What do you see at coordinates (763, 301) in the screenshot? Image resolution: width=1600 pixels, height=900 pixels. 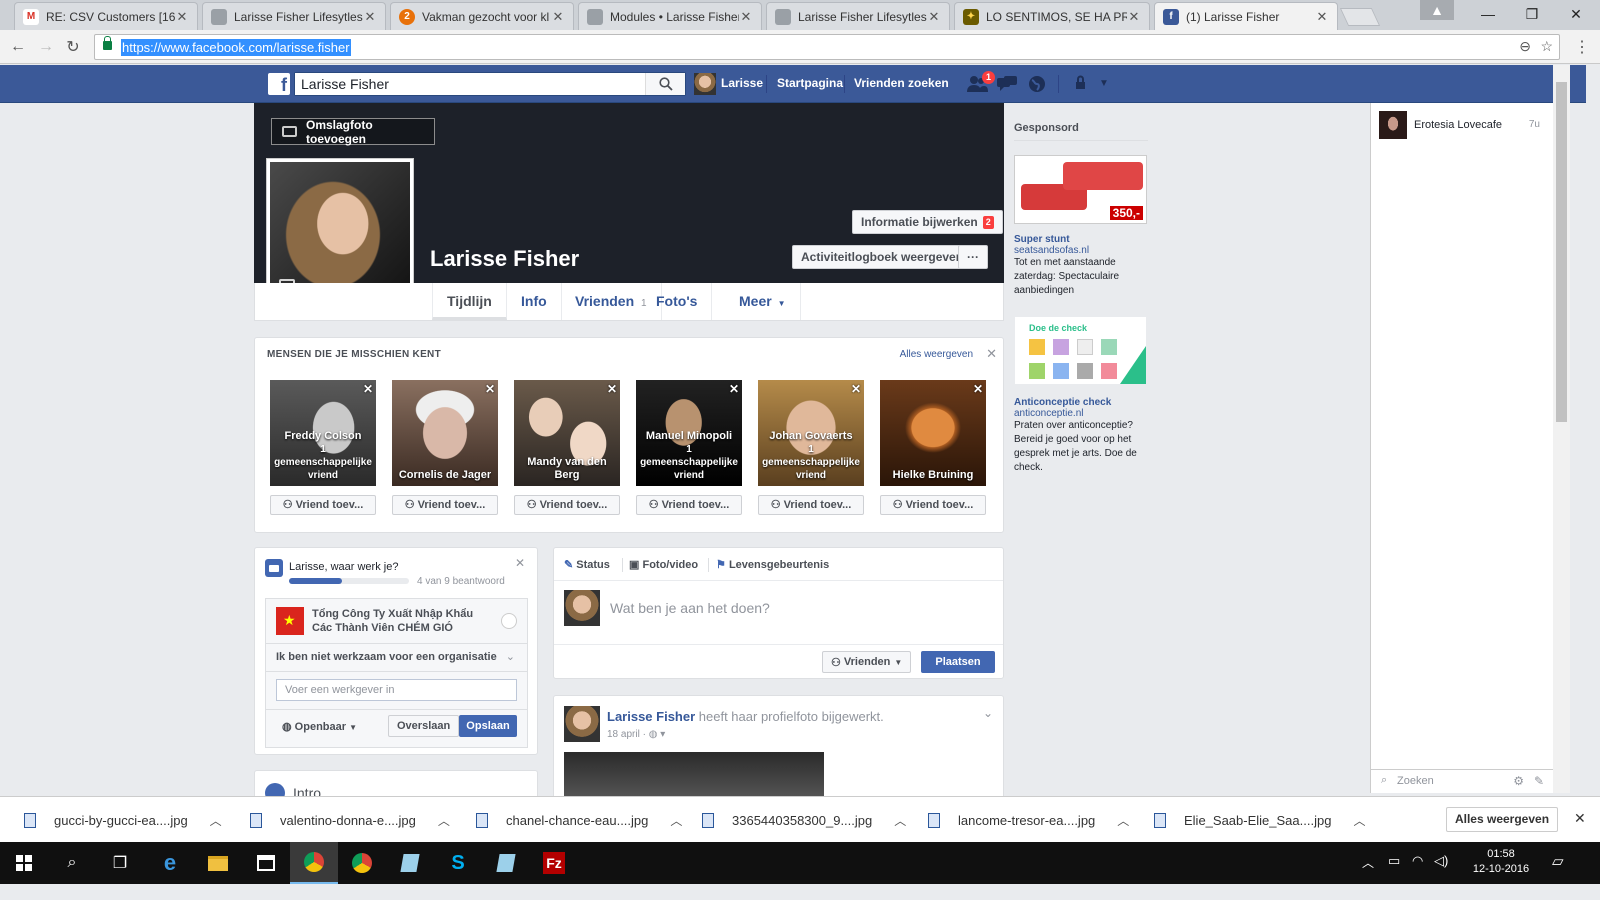 I see `tab-more: Meer ▼` at bounding box center [763, 301].